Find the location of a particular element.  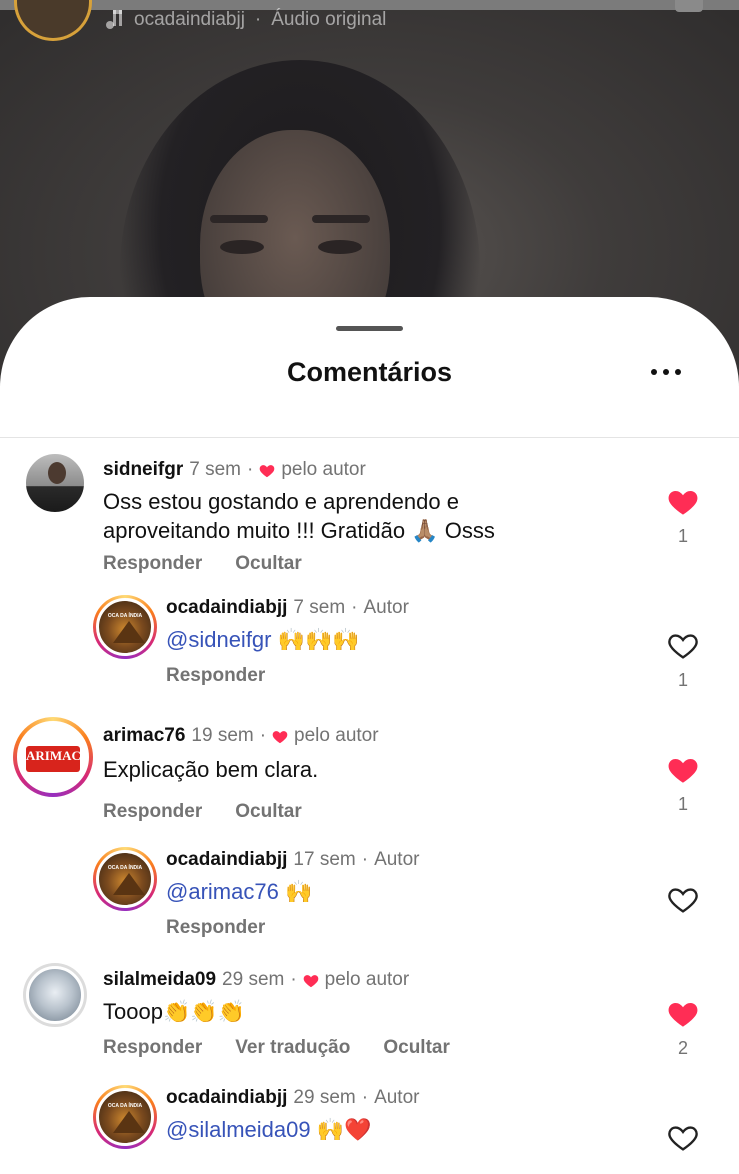

video-brow-left is located at coordinates (239, 219).